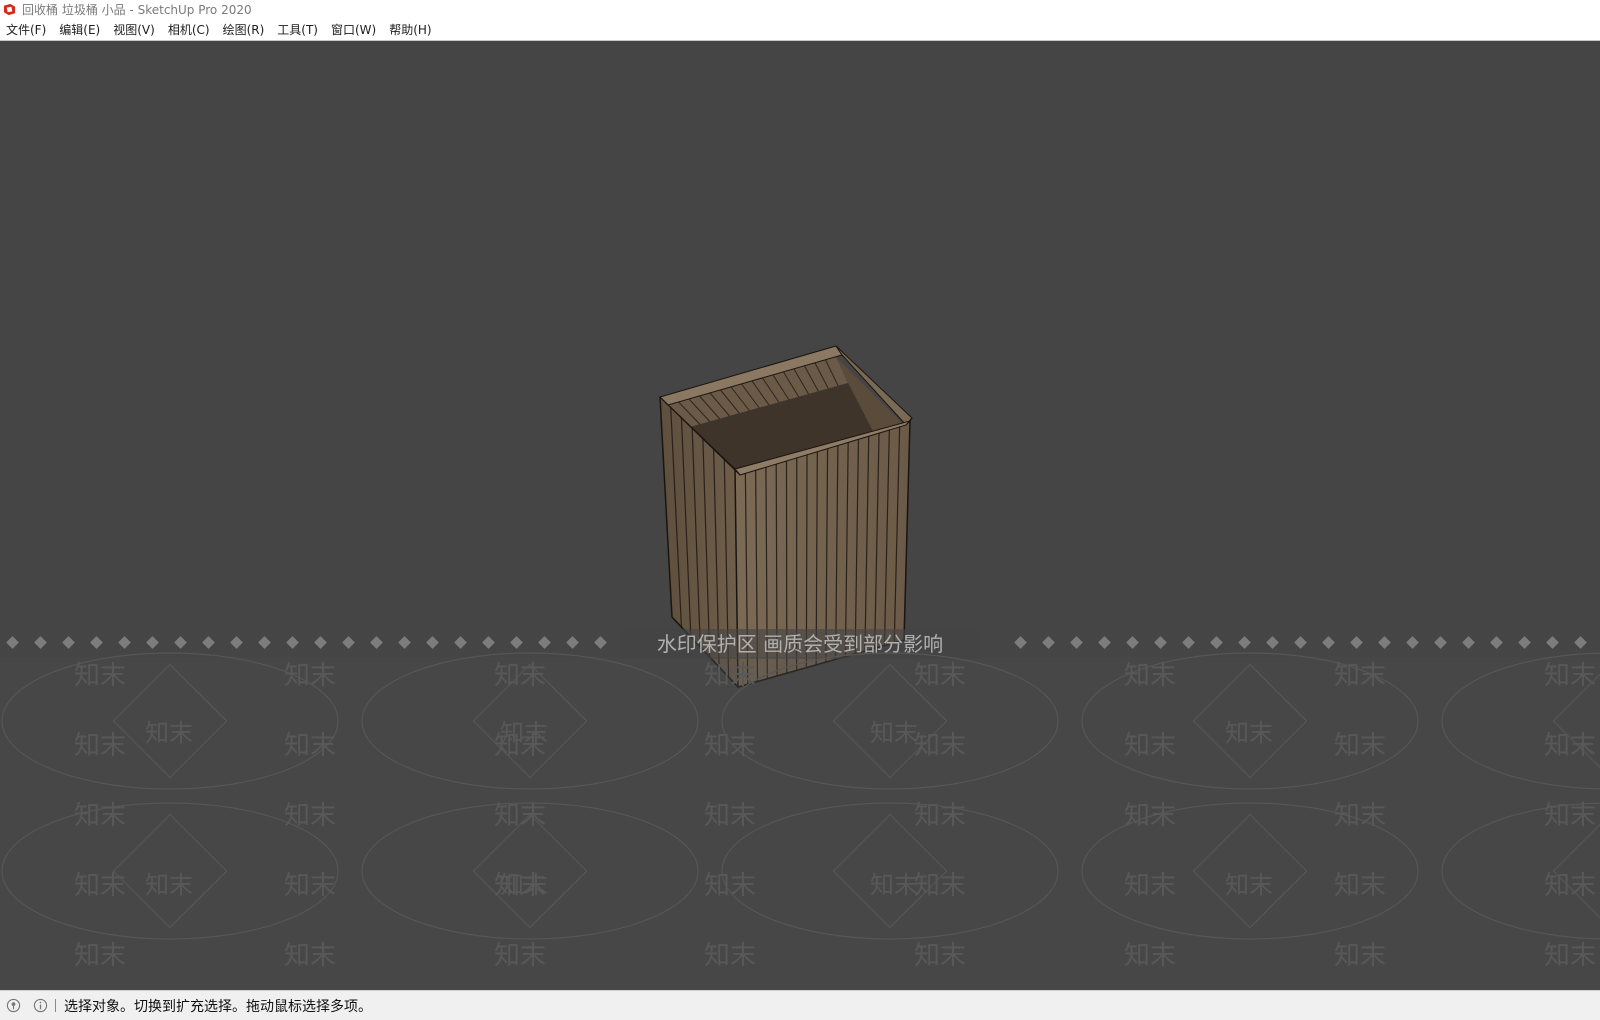  What do you see at coordinates (134, 29) in the screenshot?
I see `menu-view: 视图(V)` at bounding box center [134, 29].